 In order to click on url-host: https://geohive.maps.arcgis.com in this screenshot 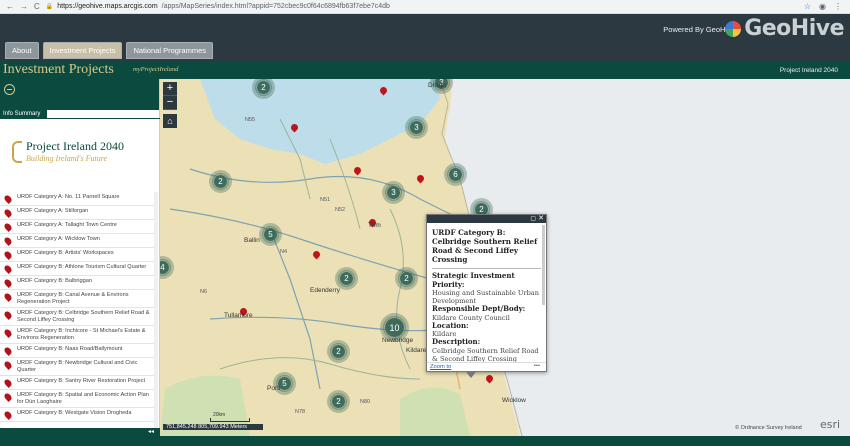, I will do `click(107, 6)`.